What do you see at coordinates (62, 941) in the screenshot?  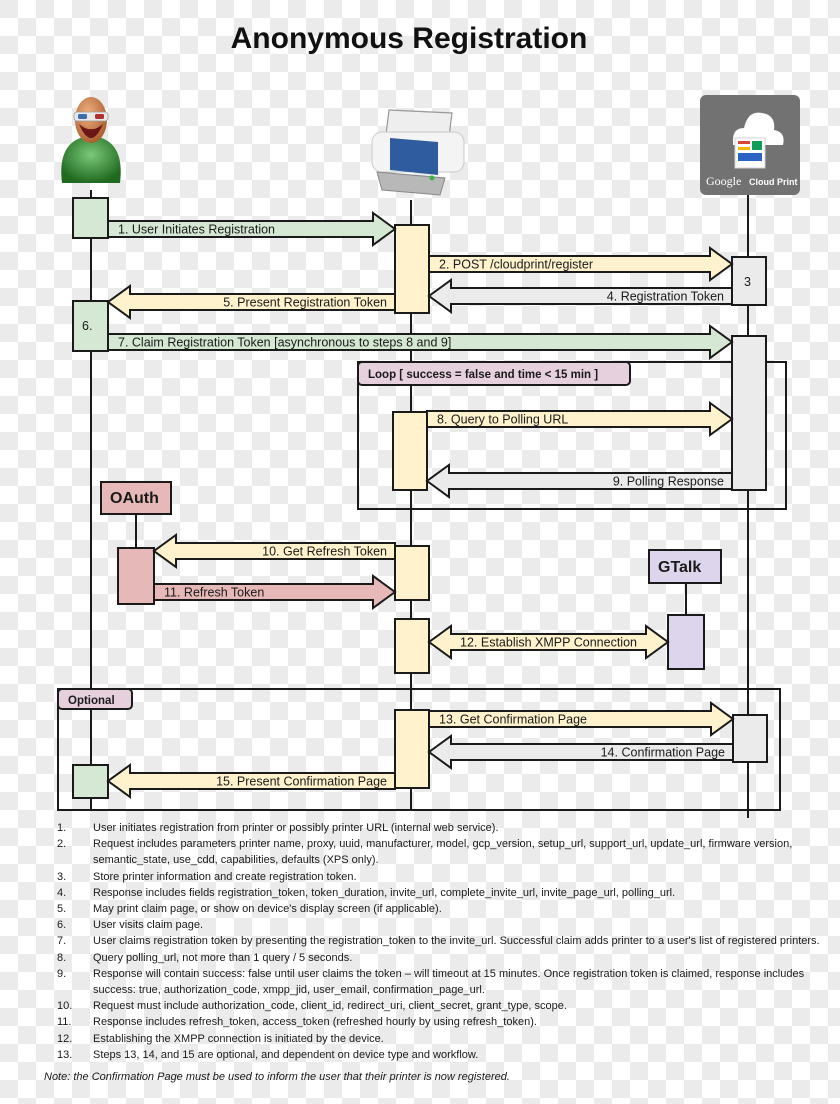 I see `note-number: 7.` at bounding box center [62, 941].